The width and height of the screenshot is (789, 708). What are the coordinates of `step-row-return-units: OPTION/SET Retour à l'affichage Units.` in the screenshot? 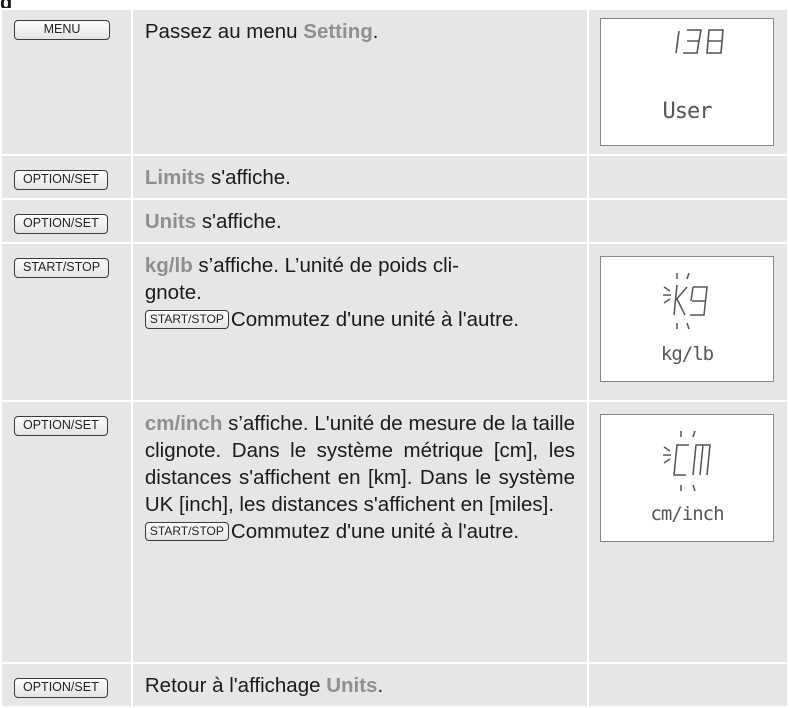 It's located at (394, 685).